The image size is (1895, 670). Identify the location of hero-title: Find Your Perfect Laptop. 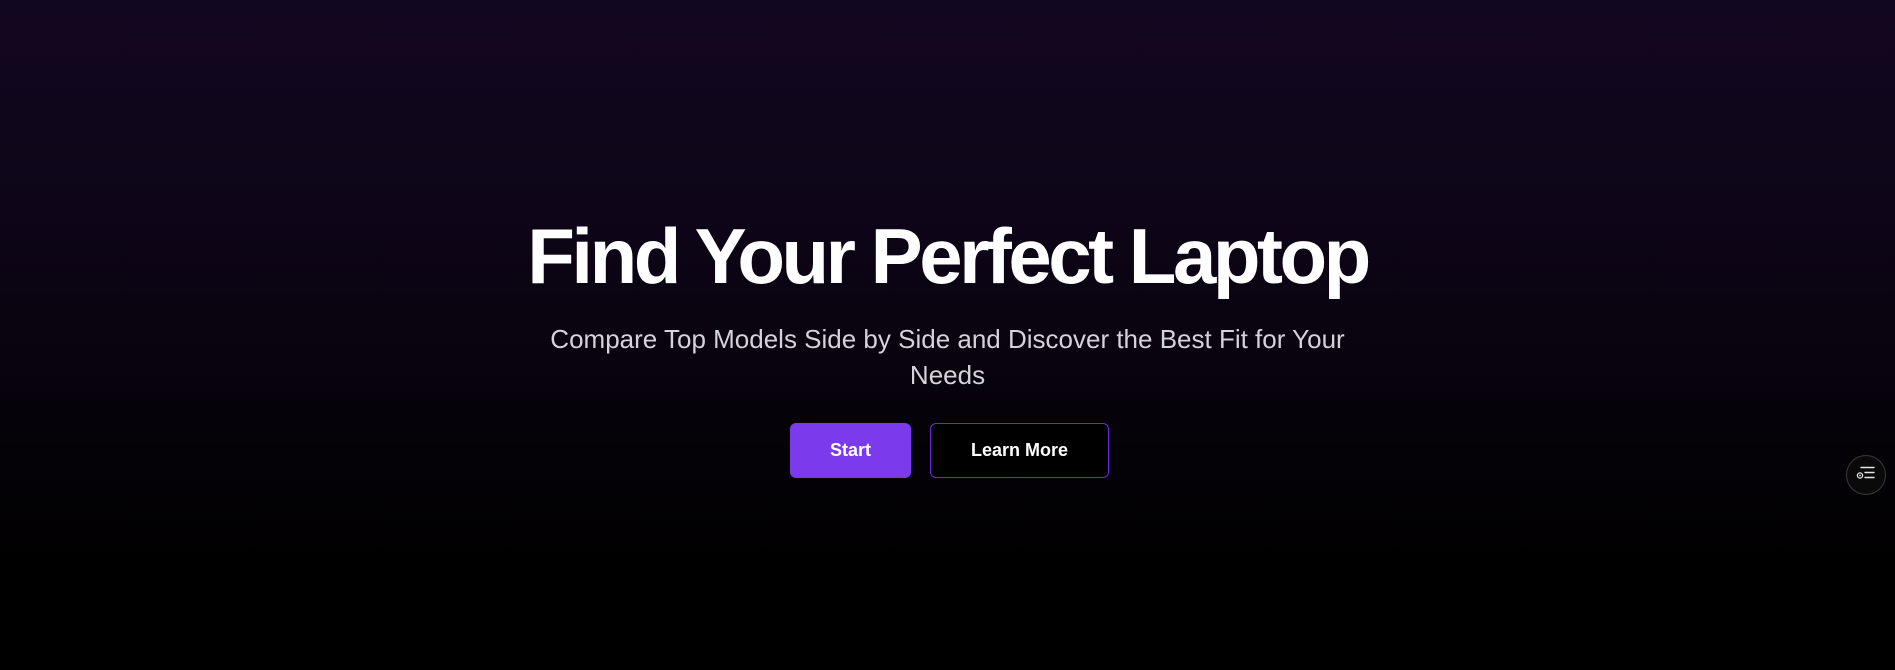
(949, 256).